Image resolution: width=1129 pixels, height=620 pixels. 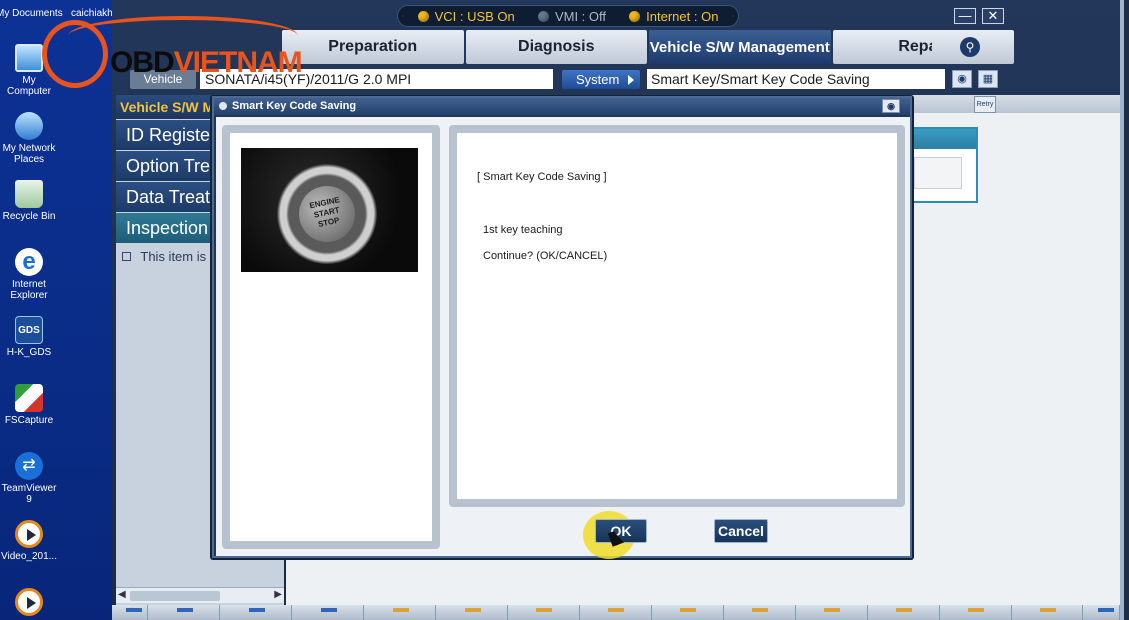 I want to click on start-button-face: ENGINE START STOP, so click(x=327, y=214).